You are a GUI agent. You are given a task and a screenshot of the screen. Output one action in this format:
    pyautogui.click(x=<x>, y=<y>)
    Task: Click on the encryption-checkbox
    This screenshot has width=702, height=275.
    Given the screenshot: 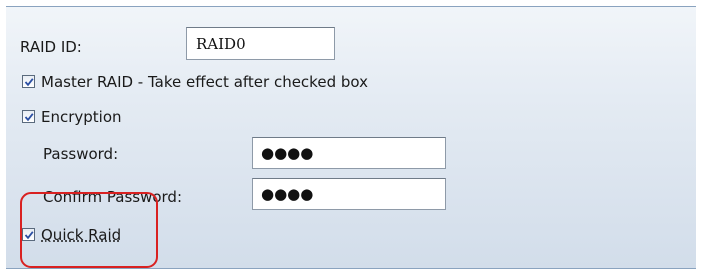 What is the action you would take?
    pyautogui.click(x=28, y=116)
    